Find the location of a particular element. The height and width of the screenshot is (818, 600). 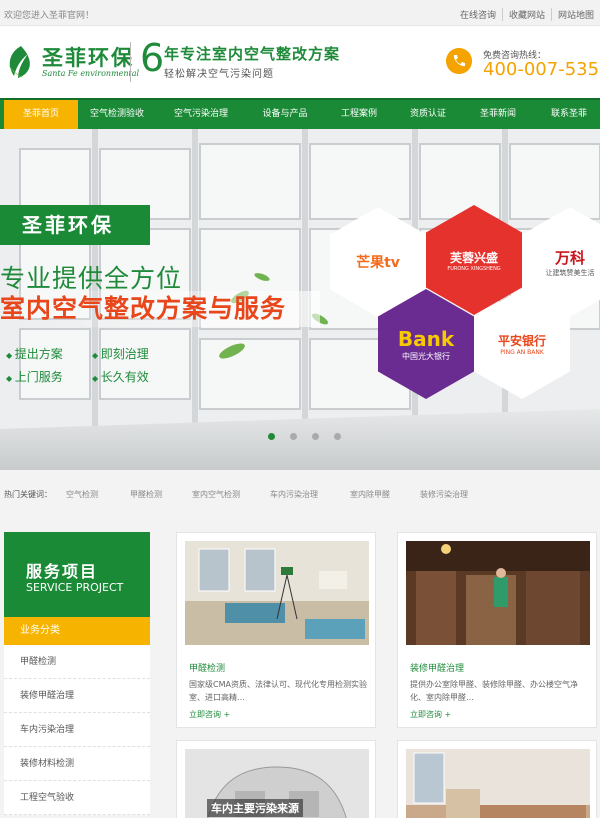

bookmark-link: 收藏网站 is located at coordinates (526, 14).